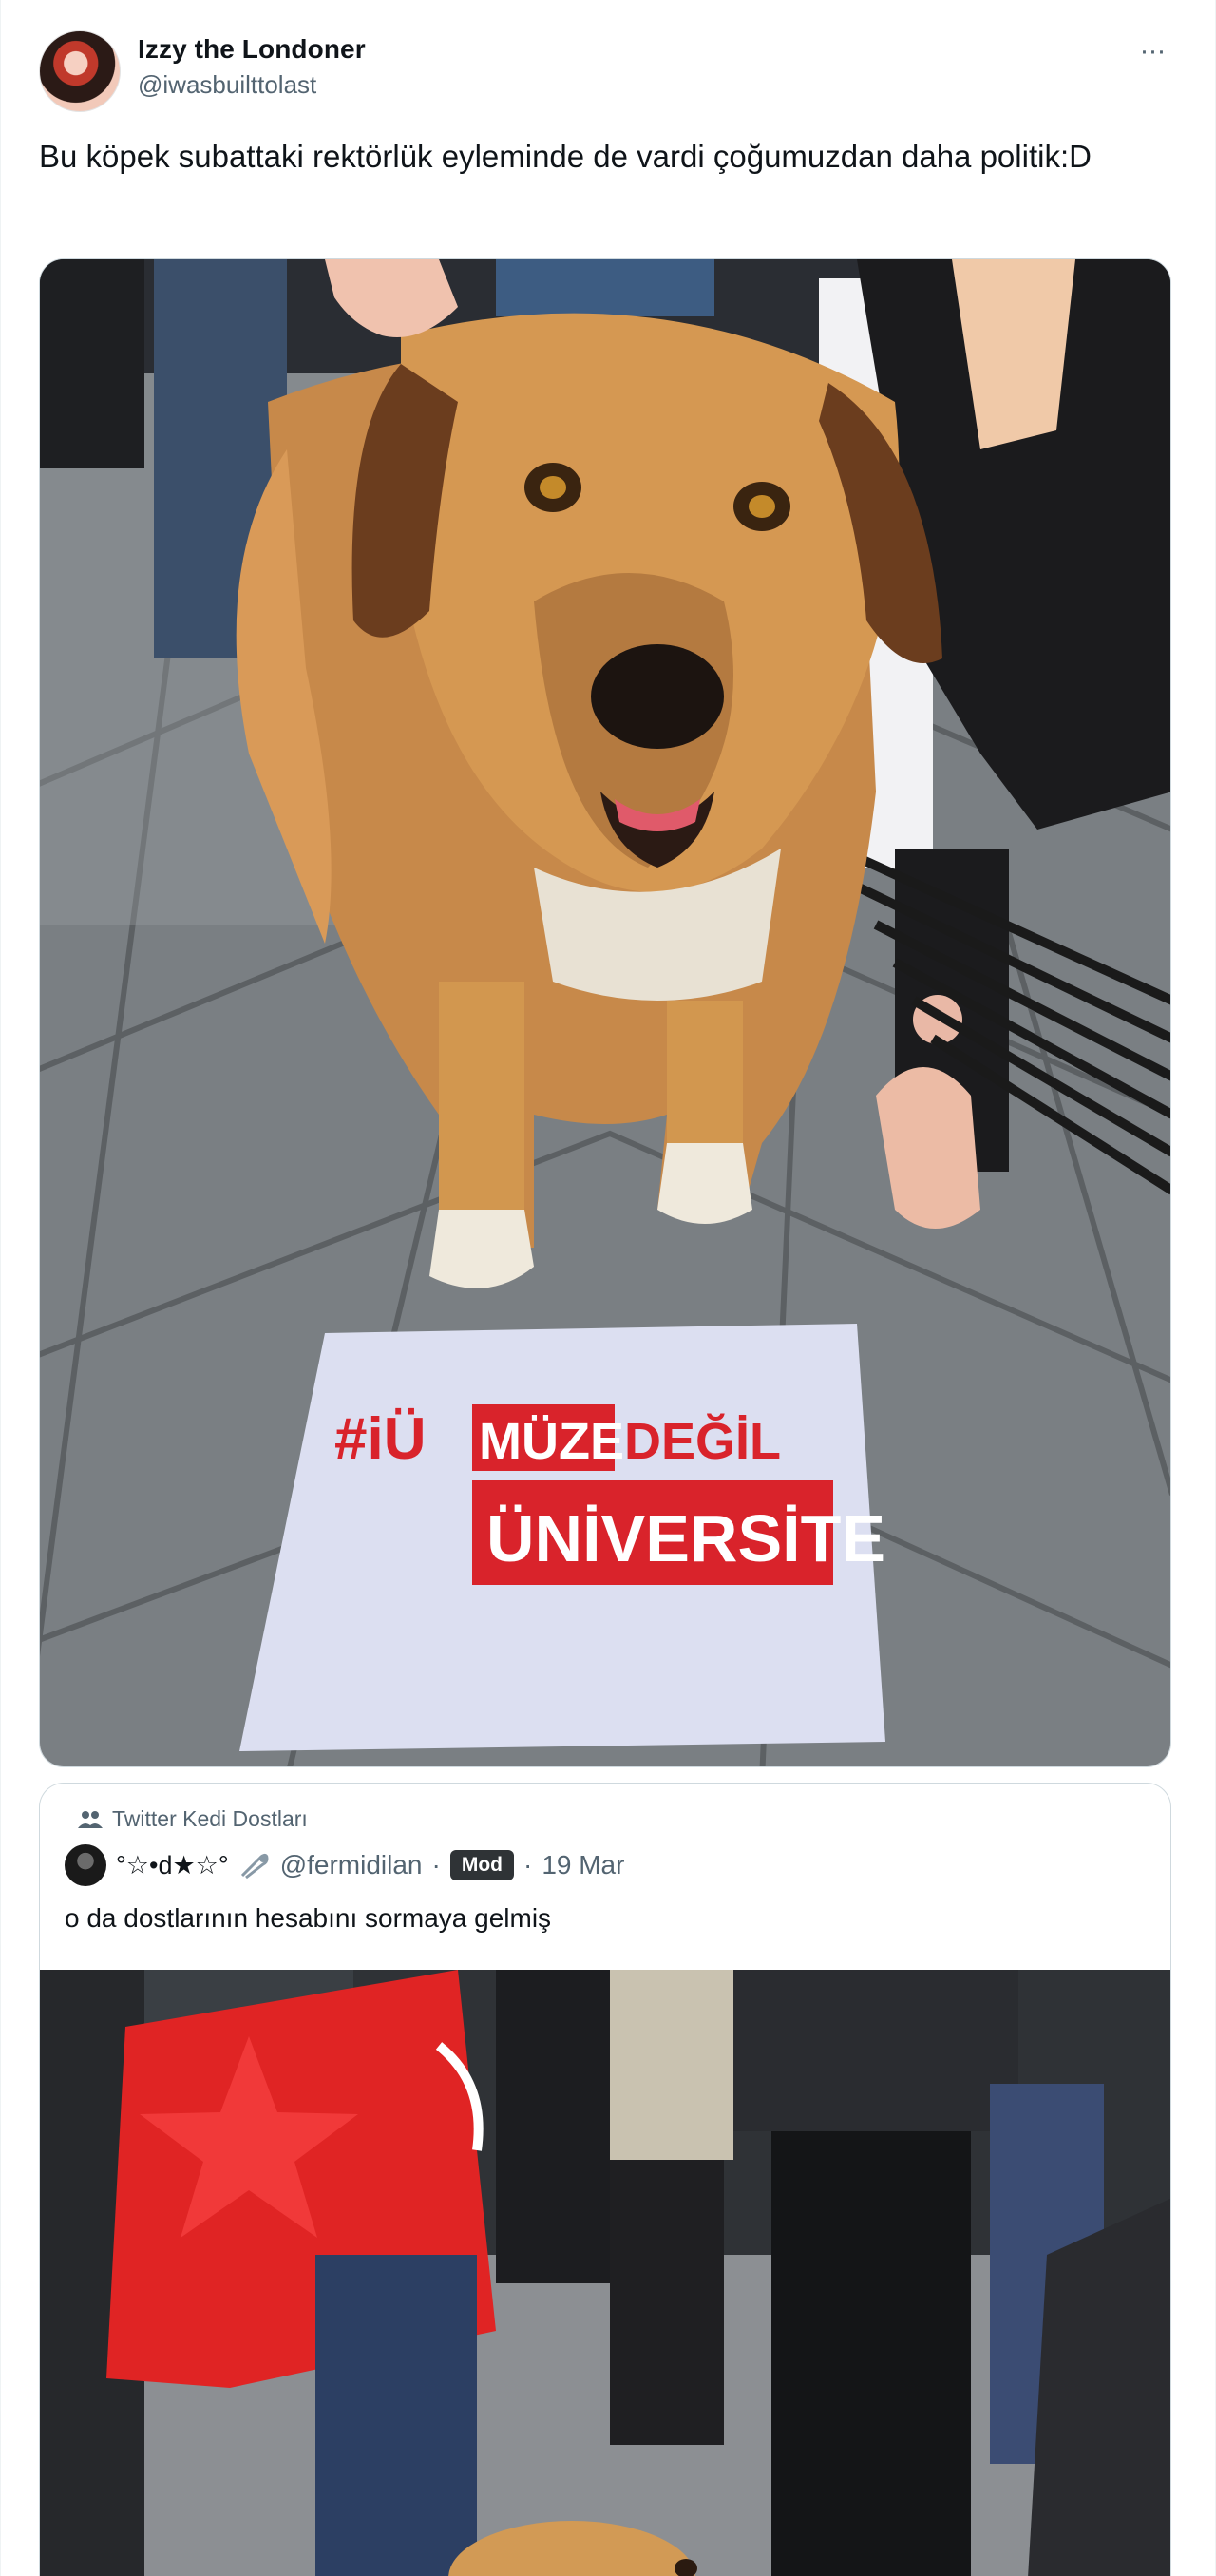  I want to click on more-options-button: ···, so click(1152, 51).